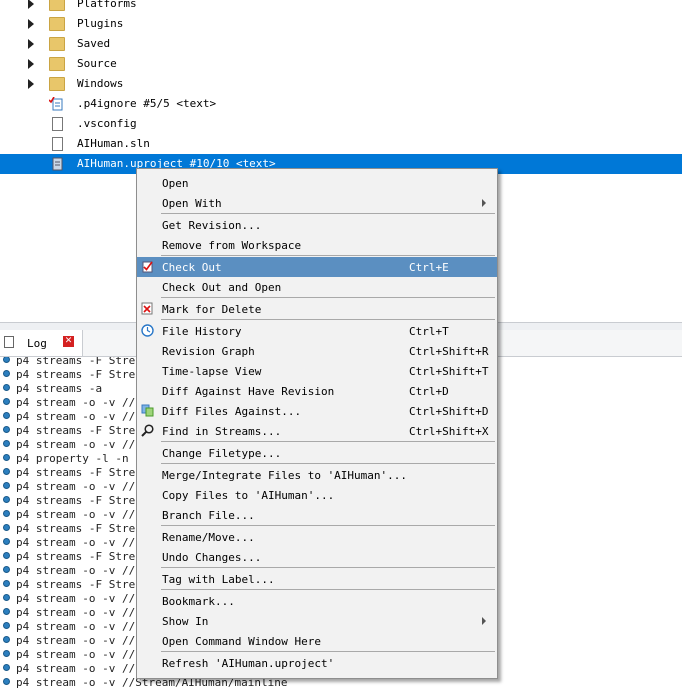 Image resolution: width=682 pixels, height=698 pixels. I want to click on tree-item-source: Source, so click(341, 64).